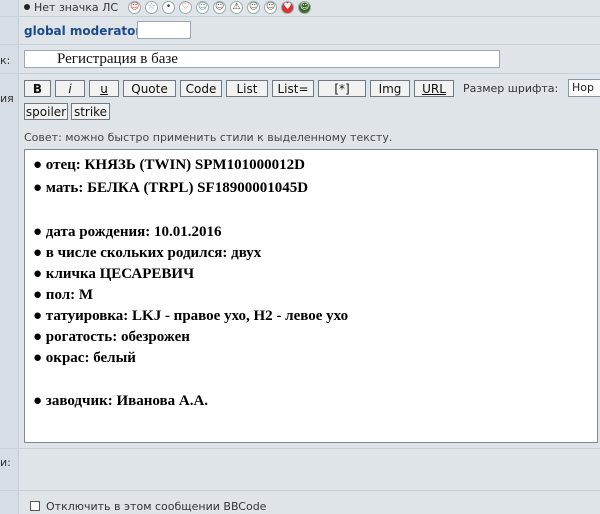 The image size is (600, 514). What do you see at coordinates (149, 88) in the screenshot?
I see `quote-button: Quote` at bounding box center [149, 88].